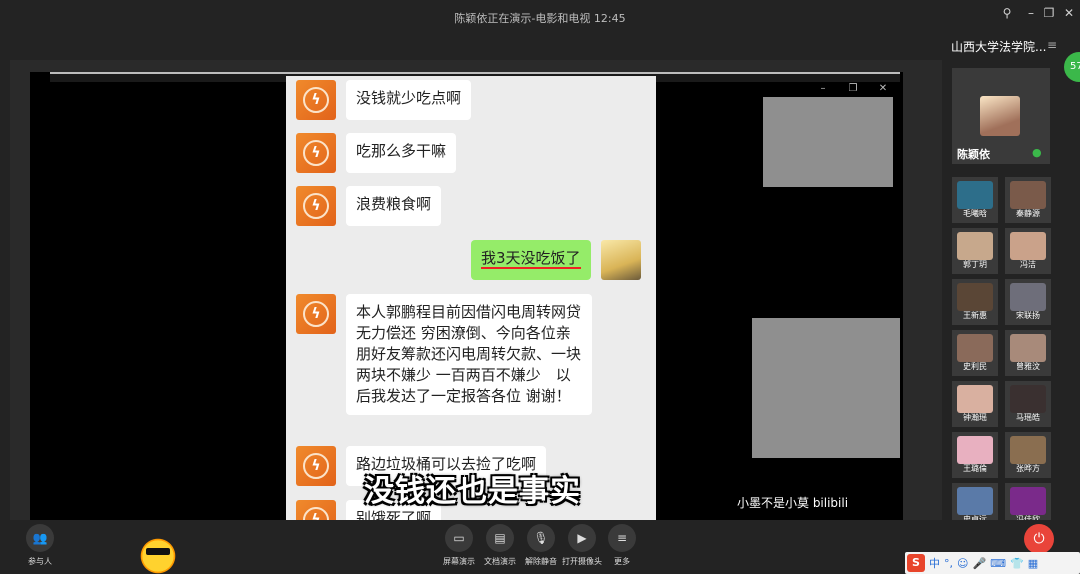 This screenshot has width=1080, height=574. Describe the element at coordinates (40, 561) in the screenshot. I see `participants-label: 参与人` at that location.